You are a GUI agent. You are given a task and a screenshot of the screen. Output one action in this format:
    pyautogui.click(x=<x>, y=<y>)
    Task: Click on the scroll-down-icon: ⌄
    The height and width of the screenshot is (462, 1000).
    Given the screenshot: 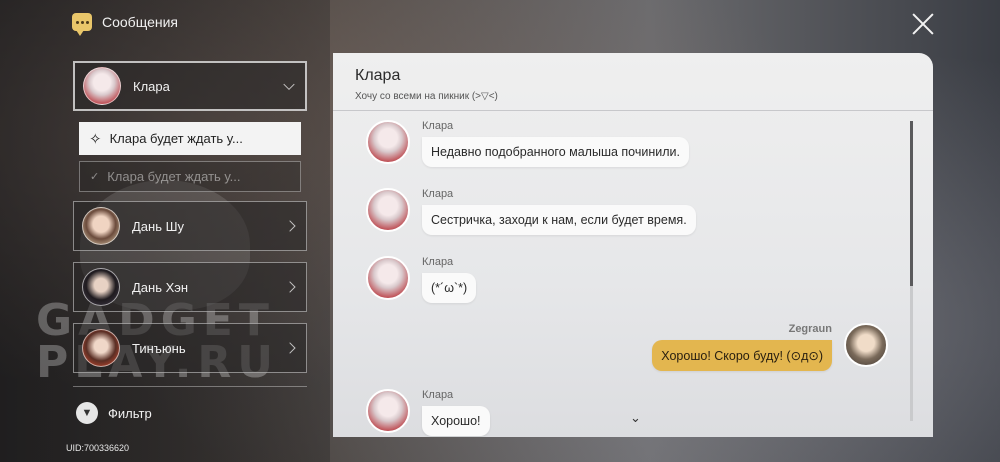 What is the action you would take?
    pyautogui.click(x=635, y=418)
    